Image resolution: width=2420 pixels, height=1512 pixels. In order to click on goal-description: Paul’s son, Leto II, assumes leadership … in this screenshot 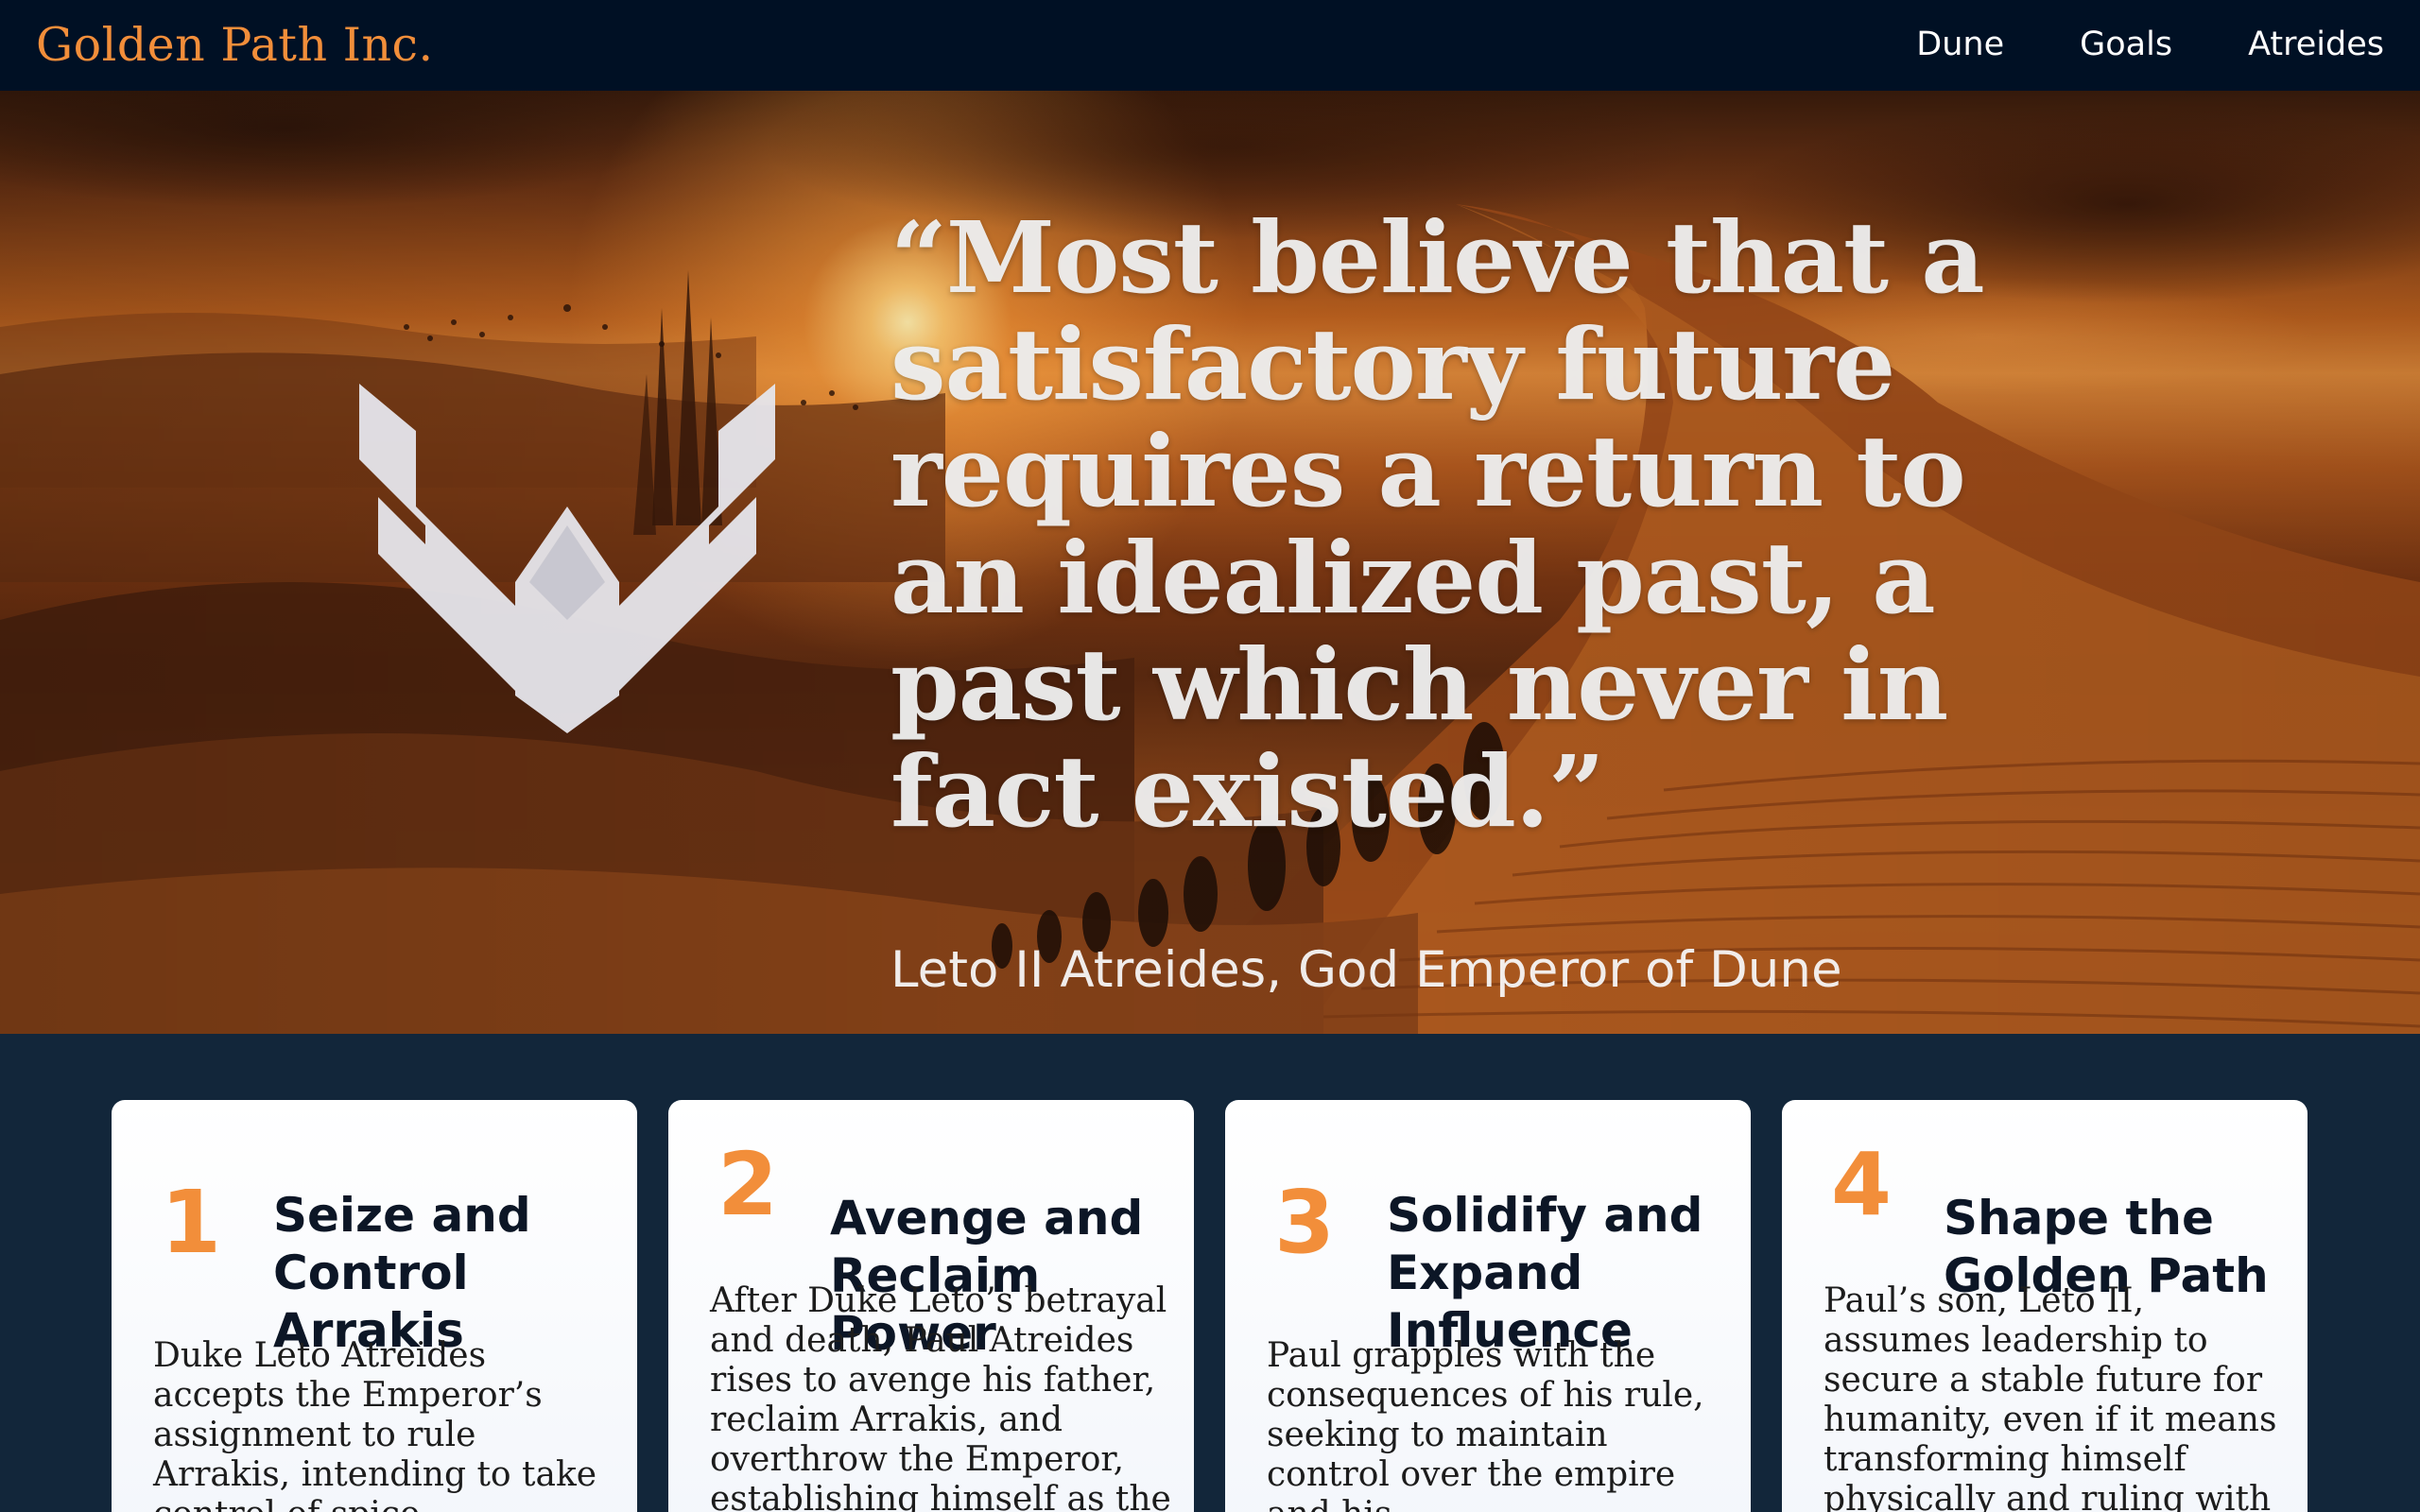, I will do `click(2050, 1396)`.